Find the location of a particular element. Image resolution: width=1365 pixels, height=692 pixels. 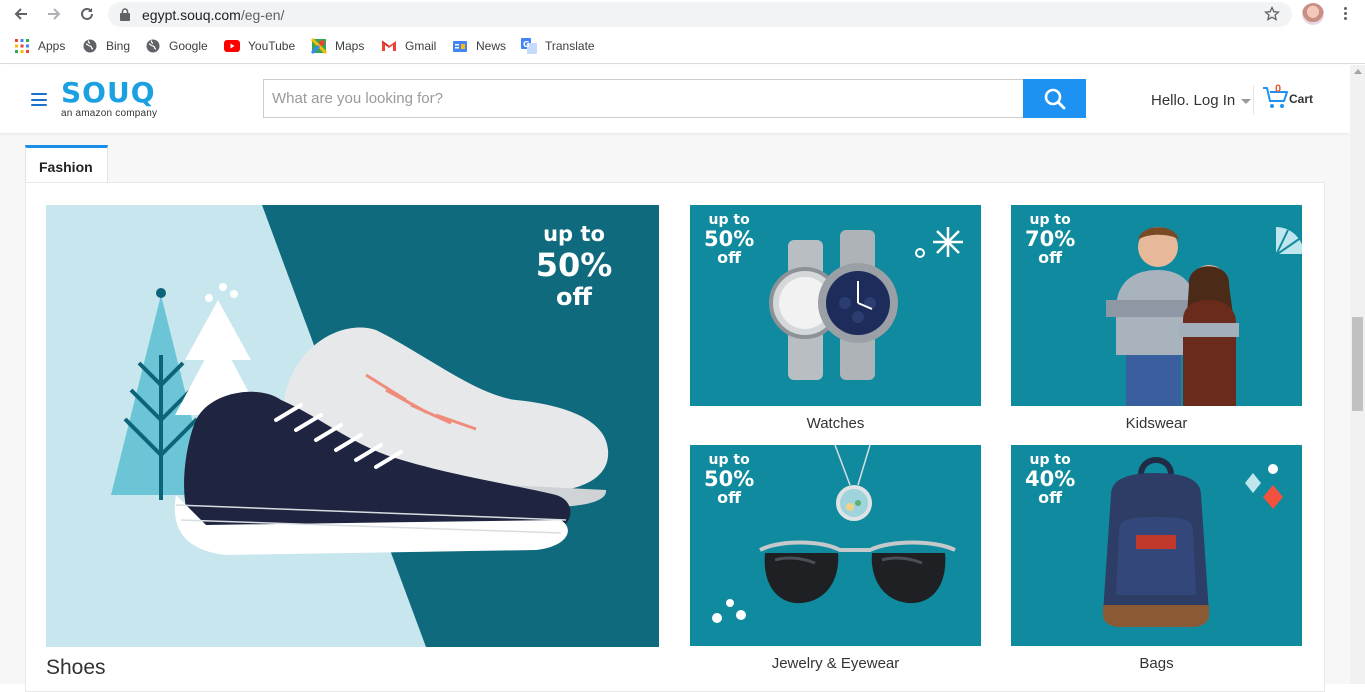

cart-label: Cart is located at coordinates (1301, 99).